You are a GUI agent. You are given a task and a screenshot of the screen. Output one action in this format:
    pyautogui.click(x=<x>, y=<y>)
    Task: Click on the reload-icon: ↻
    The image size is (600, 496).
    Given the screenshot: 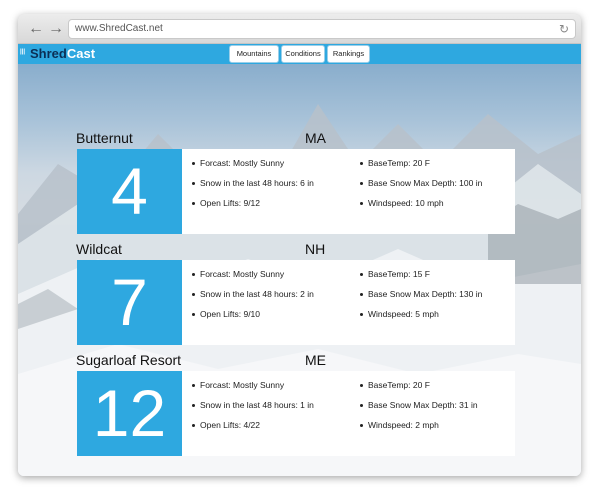 What is the action you would take?
    pyautogui.click(x=564, y=29)
    